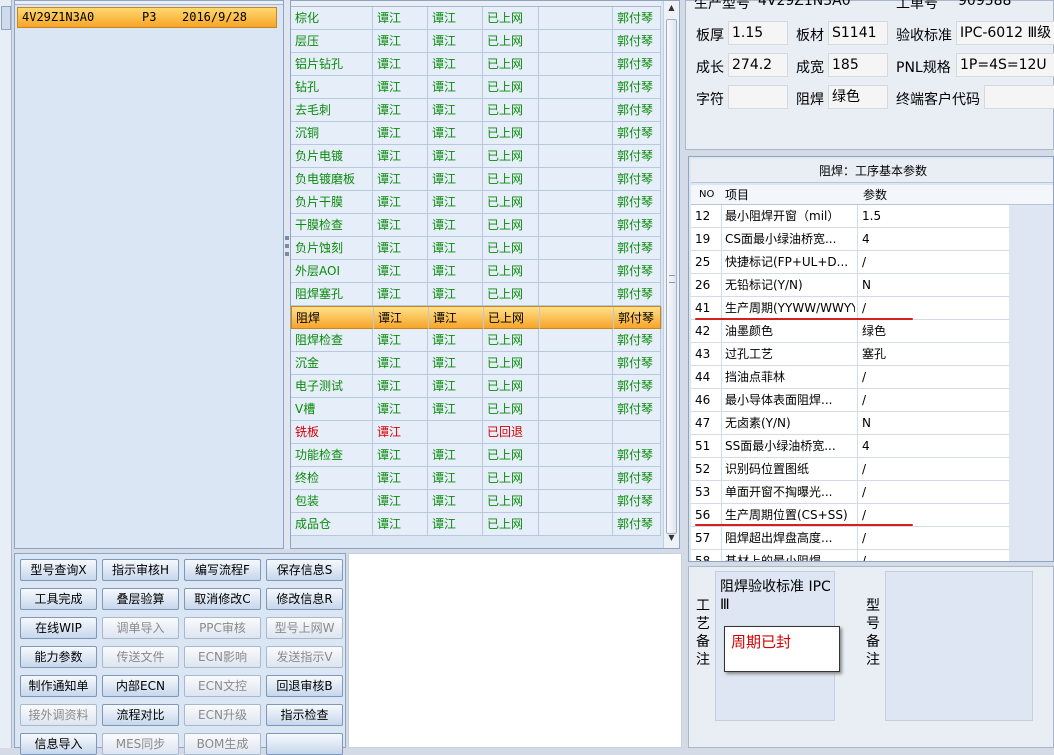 This screenshot has height=755, width=1054. Describe the element at coordinates (476, 133) in the screenshot. I see `process-row: 沉铜 谭江 谭江 已上网 郭付琴` at that location.